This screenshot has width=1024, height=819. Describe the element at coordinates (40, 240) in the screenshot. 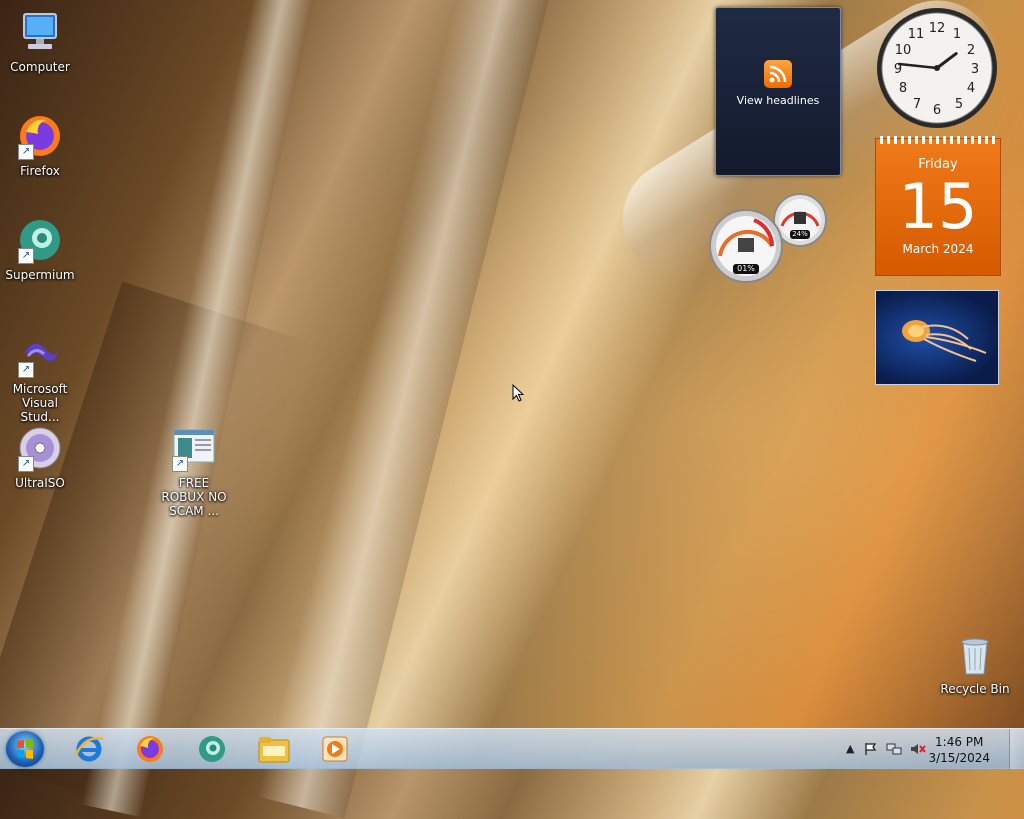

I see `supermium-icon: ↗` at that location.